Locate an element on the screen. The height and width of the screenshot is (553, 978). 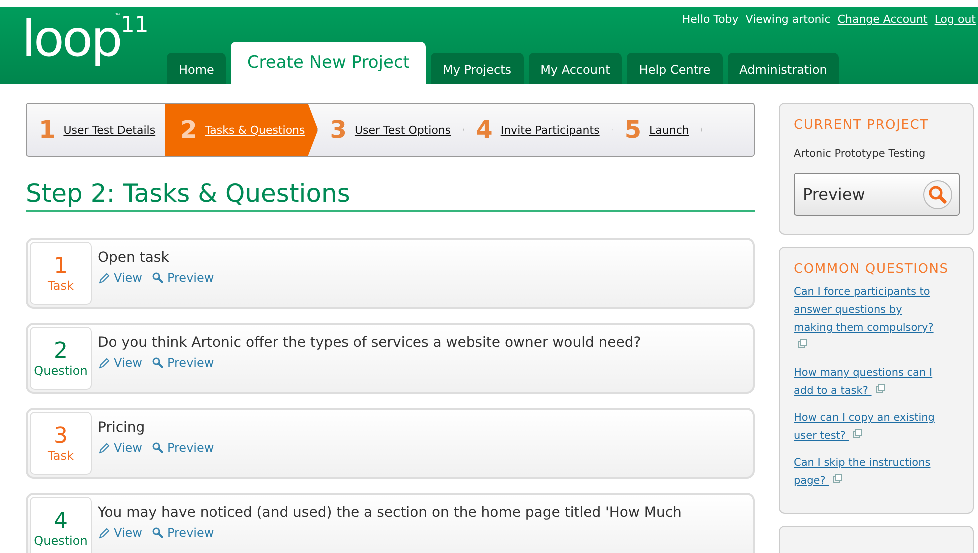
panel-heading: CURRENT PROJECT is located at coordinates (862, 125).